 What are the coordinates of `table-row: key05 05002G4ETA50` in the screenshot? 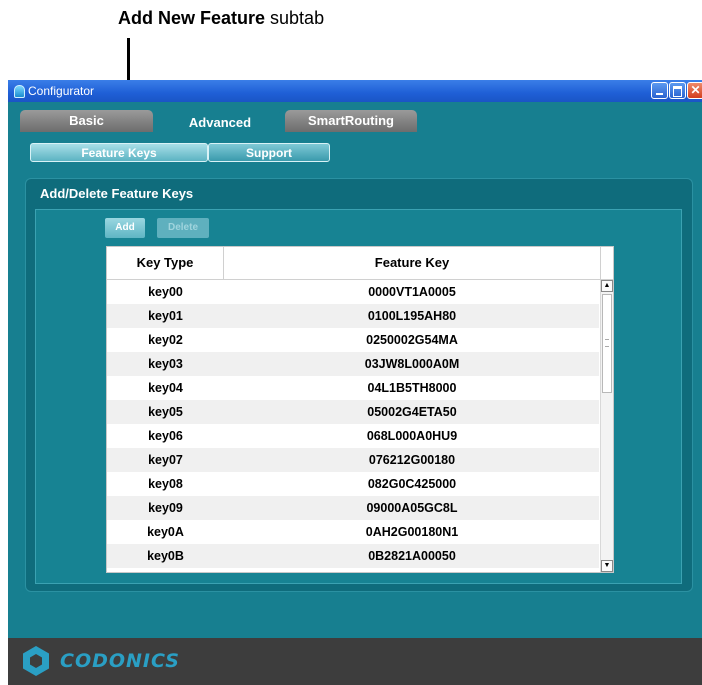 It's located at (353, 412).